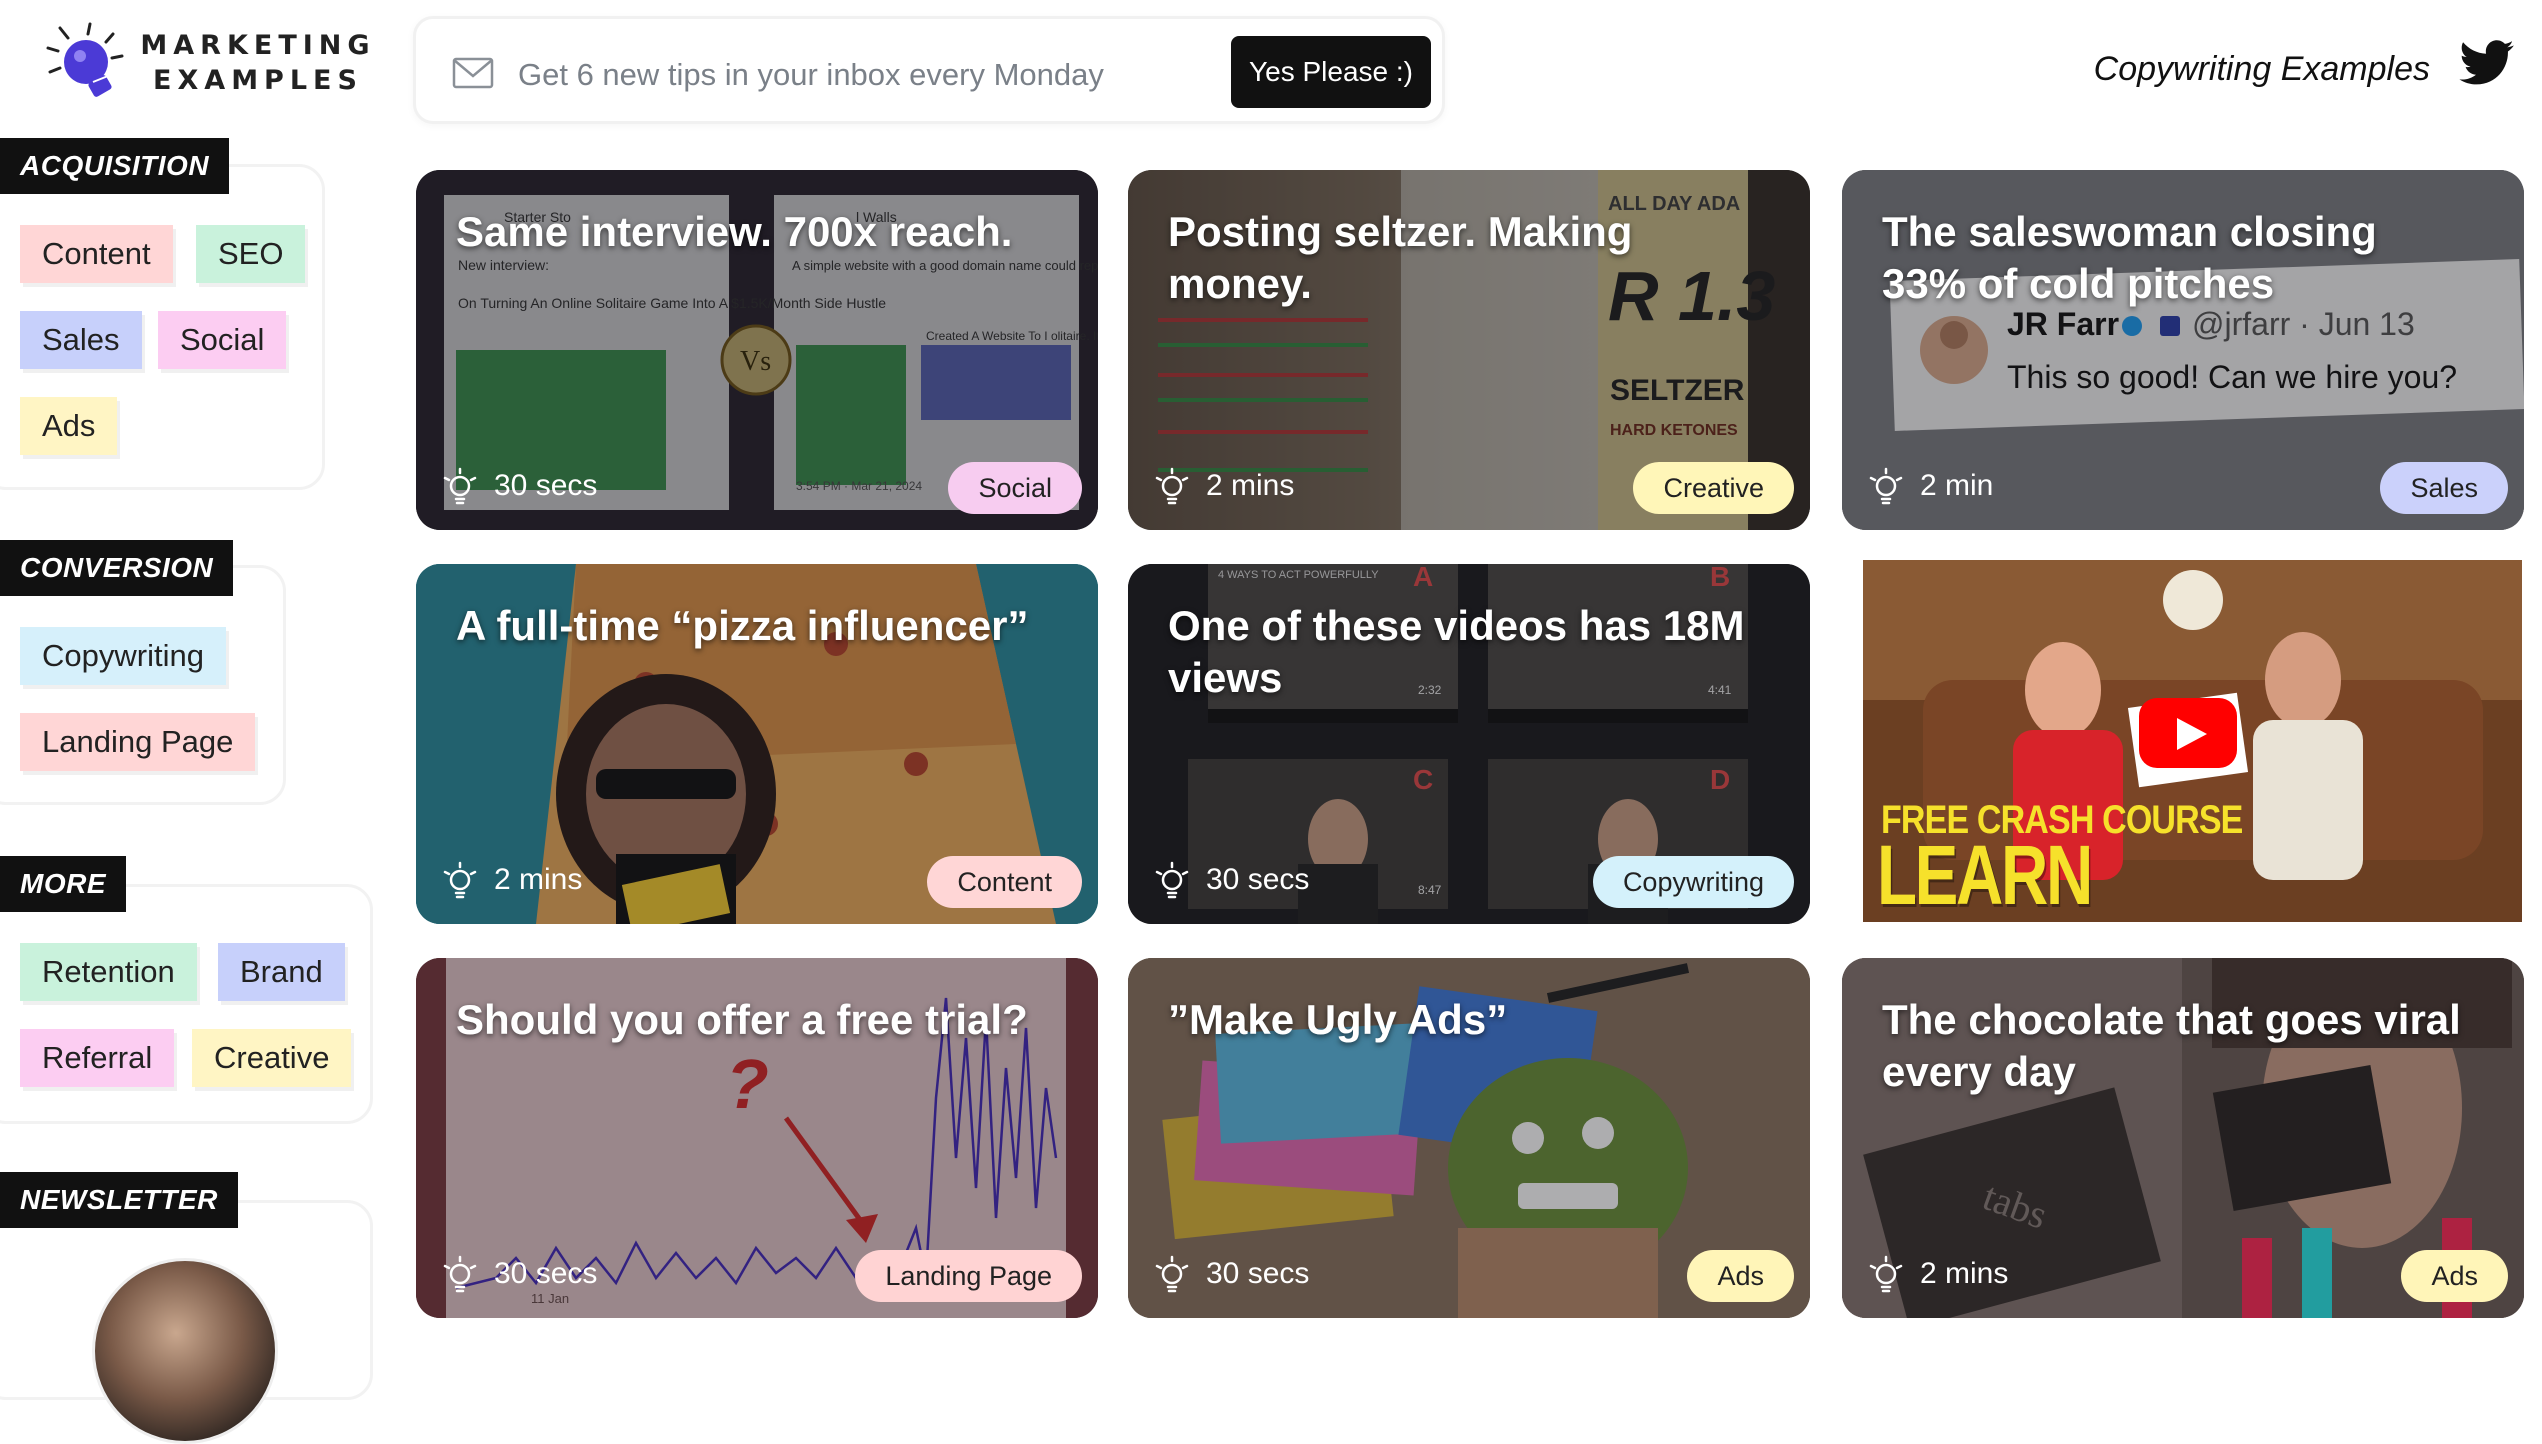  Describe the element at coordinates (69, 426) in the screenshot. I see `tag-ads: Ads` at that location.